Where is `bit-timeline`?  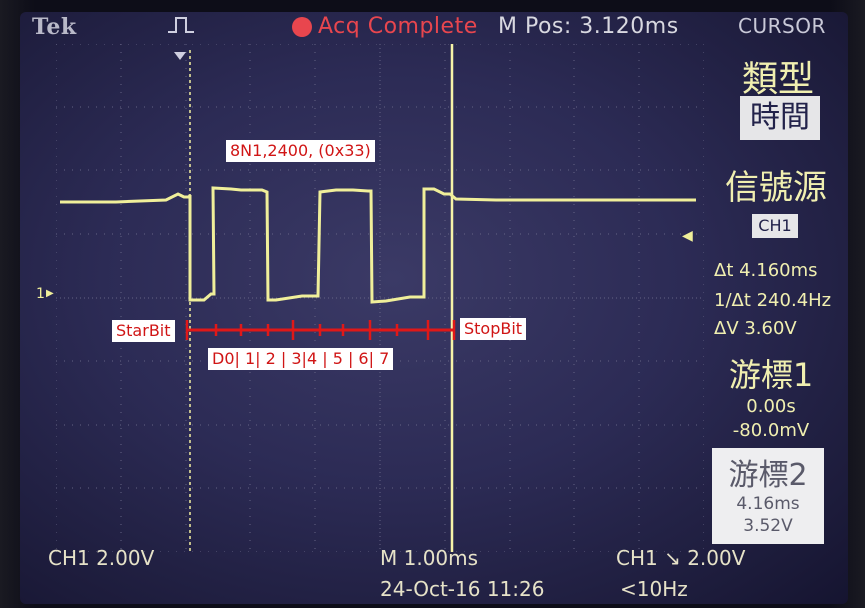 bit-timeline is located at coordinates (320, 330).